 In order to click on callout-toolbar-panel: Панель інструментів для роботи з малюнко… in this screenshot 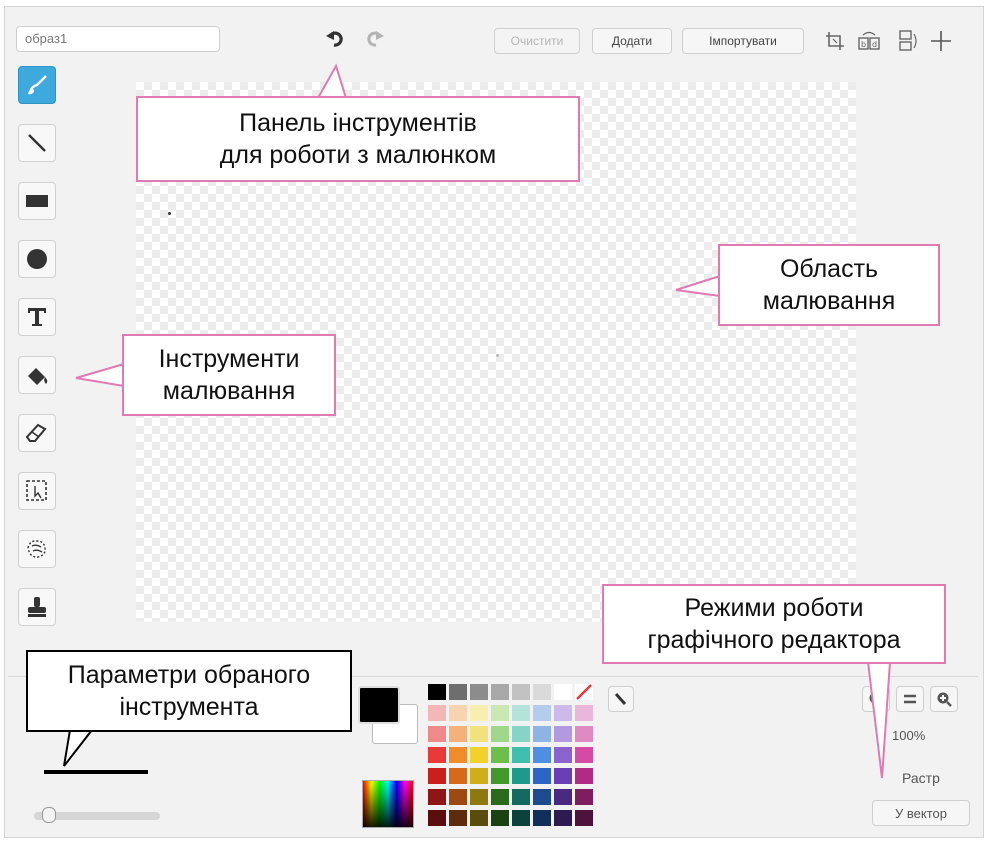, I will do `click(358, 139)`.